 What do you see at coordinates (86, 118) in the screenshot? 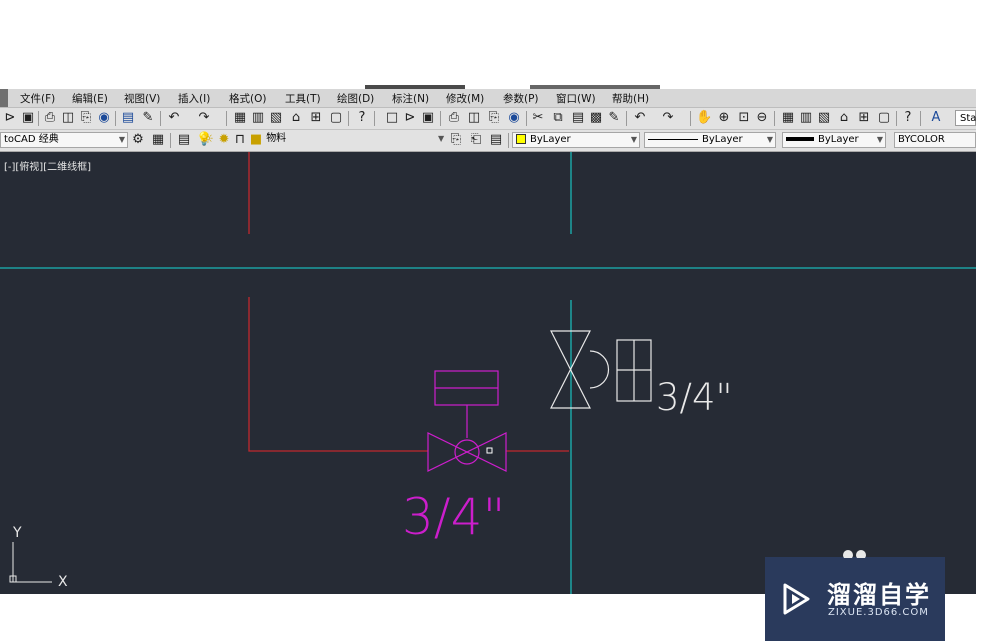
I see `publish-icon: ⎘` at bounding box center [86, 118].